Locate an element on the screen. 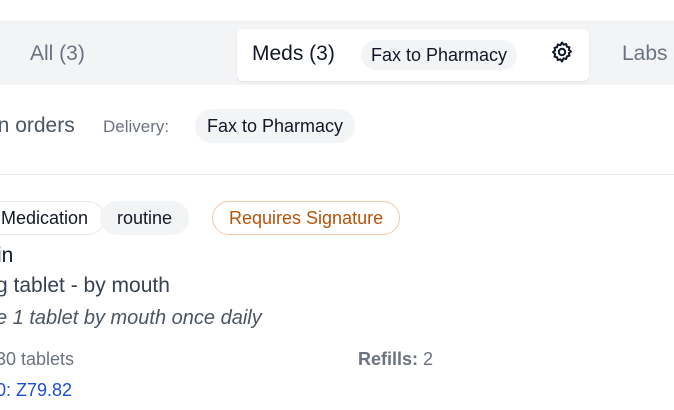  delivery-label: Delivery: is located at coordinates (136, 126).